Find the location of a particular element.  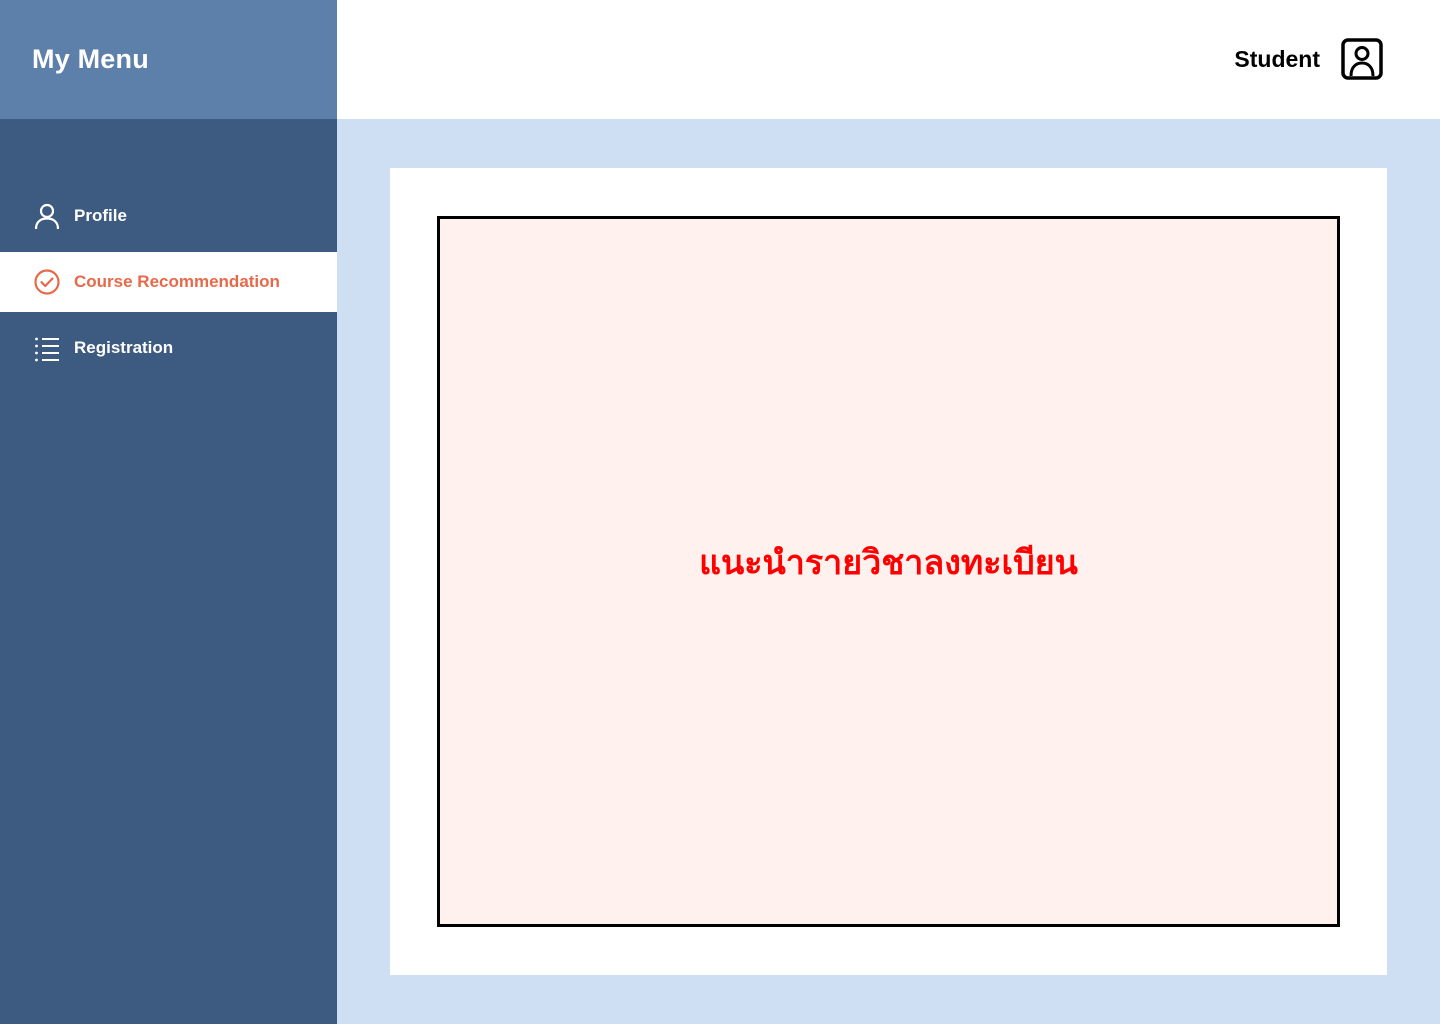

sidebar-item-label: Profile is located at coordinates (100, 215).